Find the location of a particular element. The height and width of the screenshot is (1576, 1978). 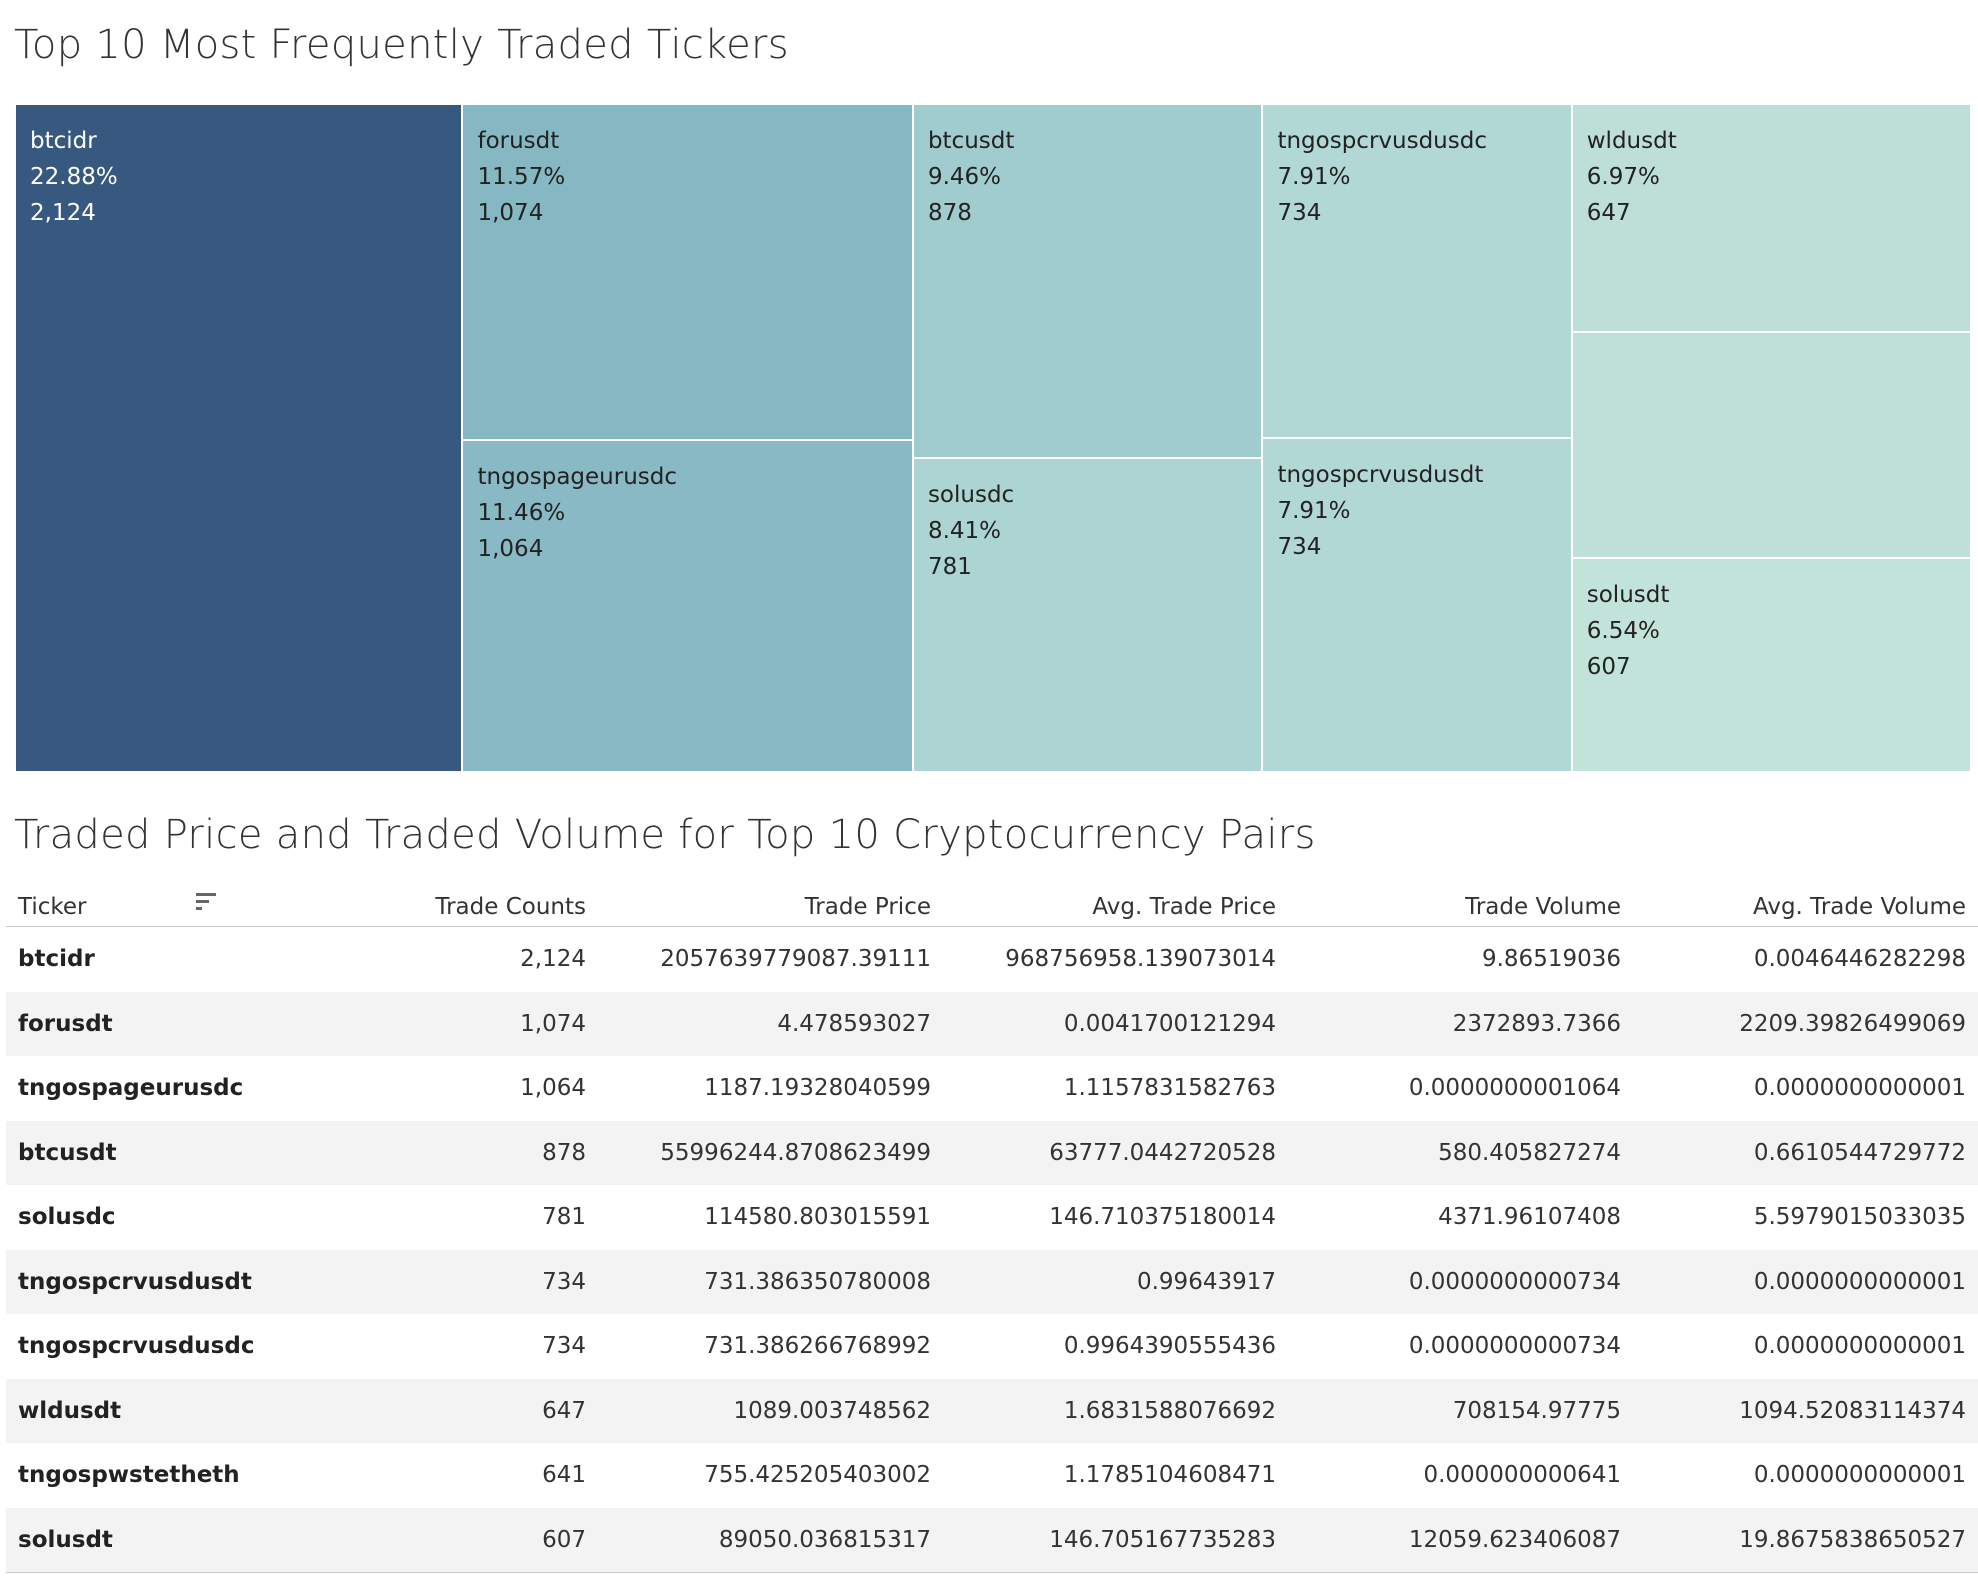

cell-trade-counts: 1,064 is located at coordinates (553, 1088).